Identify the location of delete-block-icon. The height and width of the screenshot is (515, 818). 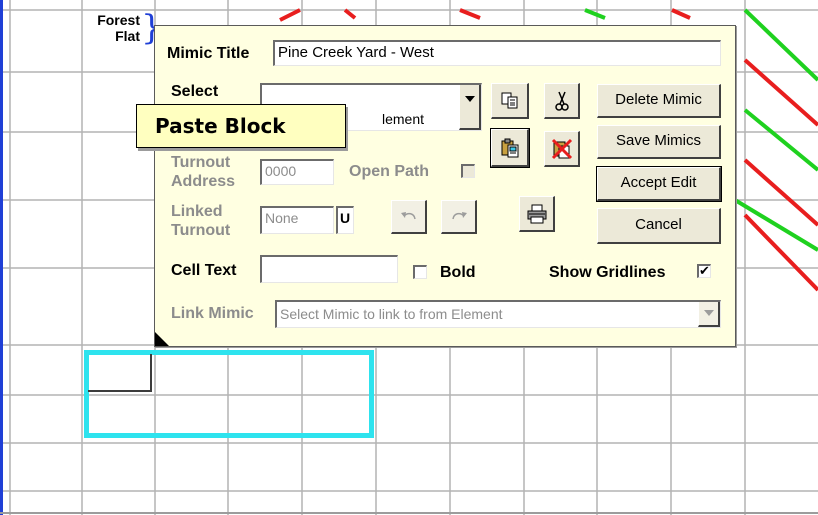
(561, 148).